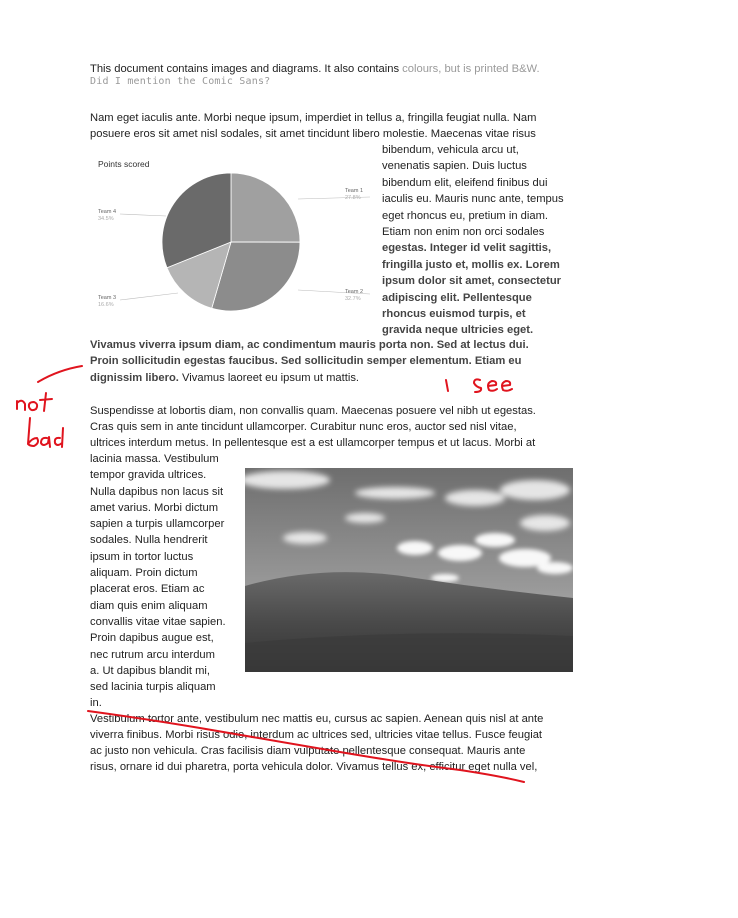 The width and height of the screenshot is (738, 918). What do you see at coordinates (45, 432) in the screenshot?
I see `handwritten-bad` at bounding box center [45, 432].